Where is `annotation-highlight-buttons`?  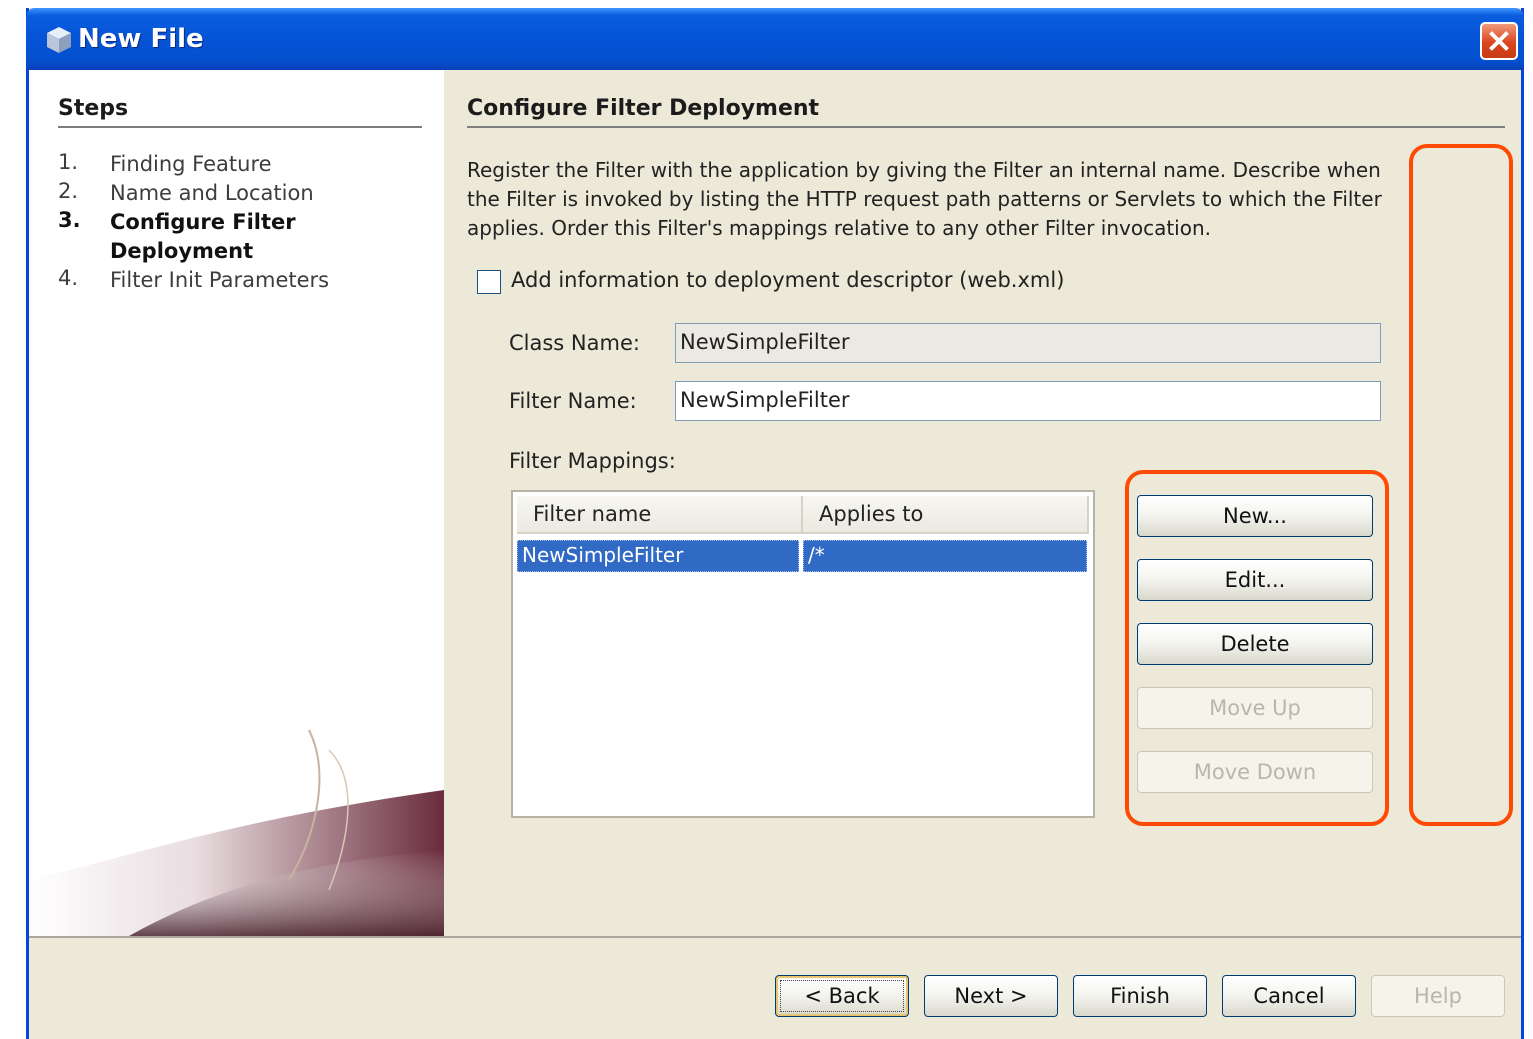 annotation-highlight-buttons is located at coordinates (1257, 648).